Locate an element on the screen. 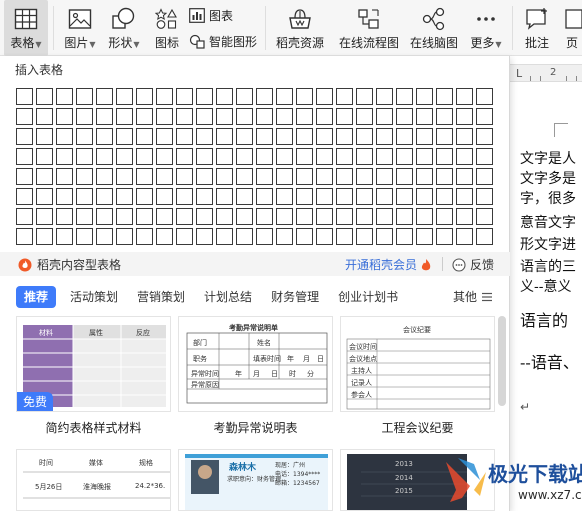 The height and width of the screenshot is (511, 582). comment-button: 批注 is located at coordinates (537, 28).